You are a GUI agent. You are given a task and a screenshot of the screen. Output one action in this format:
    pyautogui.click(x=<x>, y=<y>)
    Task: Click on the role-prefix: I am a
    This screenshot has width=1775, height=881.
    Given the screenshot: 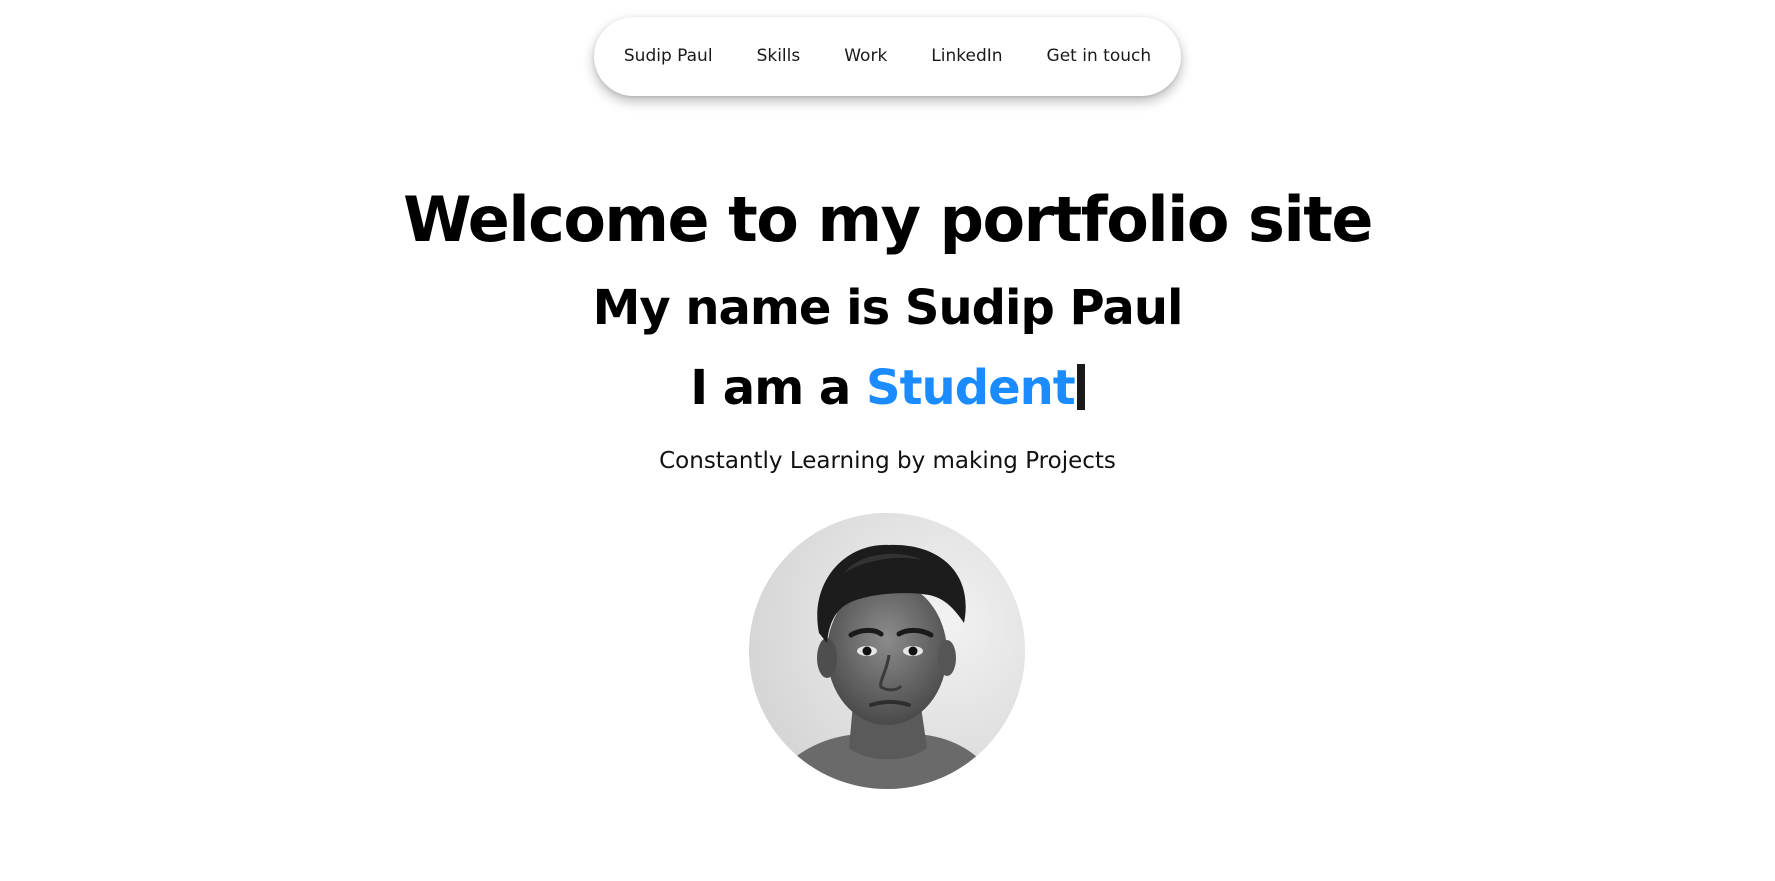 What is the action you would take?
    pyautogui.click(x=778, y=388)
    